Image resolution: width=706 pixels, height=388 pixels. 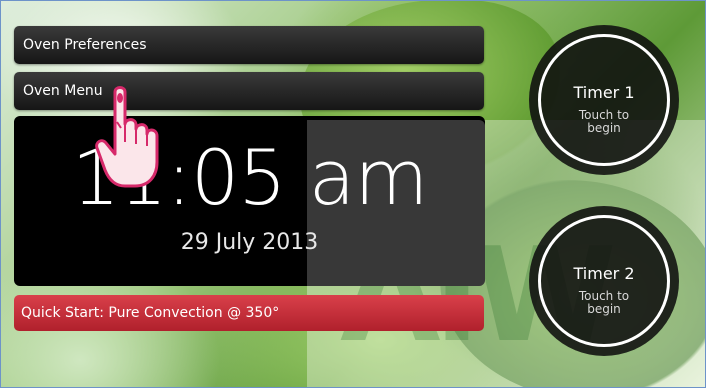 I want to click on timer-2-button: Timer 2 Touch to begin, so click(x=604, y=281).